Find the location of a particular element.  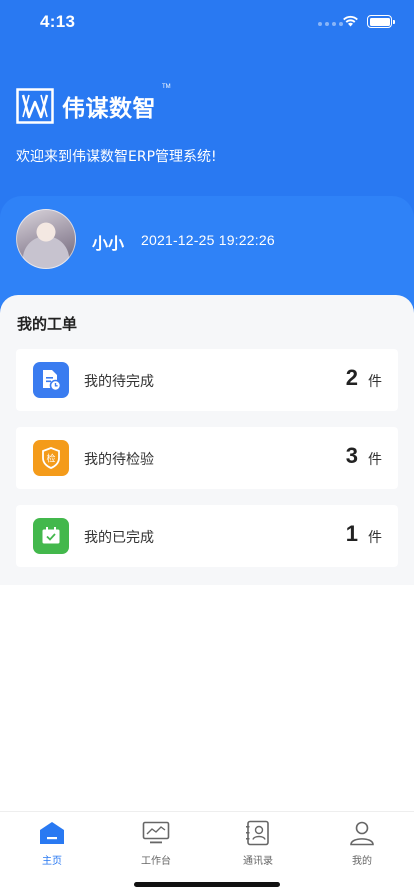

task-card-inspection: 检 我的待检验 3 件 is located at coordinates (207, 458).